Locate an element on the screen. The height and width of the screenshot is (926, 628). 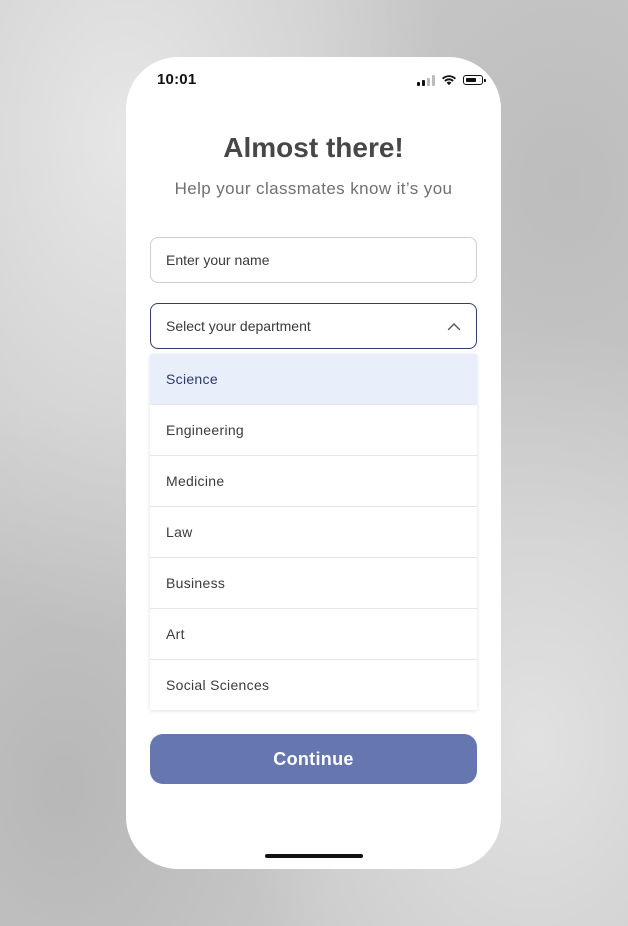
status-bar: 10:01 is located at coordinates (313, 80).